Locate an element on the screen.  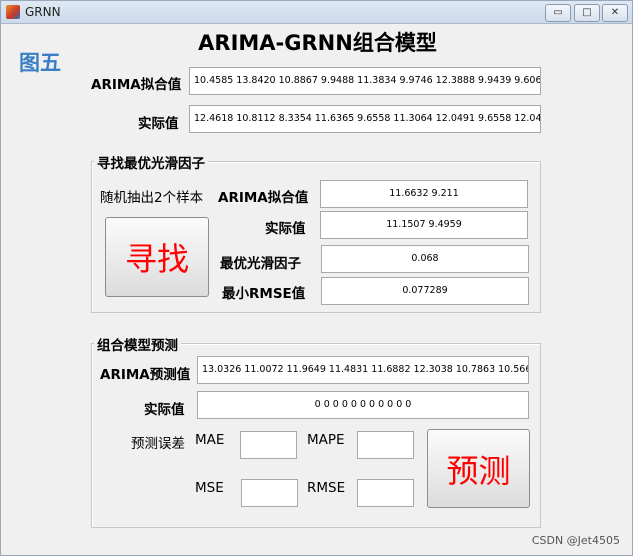
title-bar: GRNN ▭ □ ✕ is located at coordinates (316, 12).